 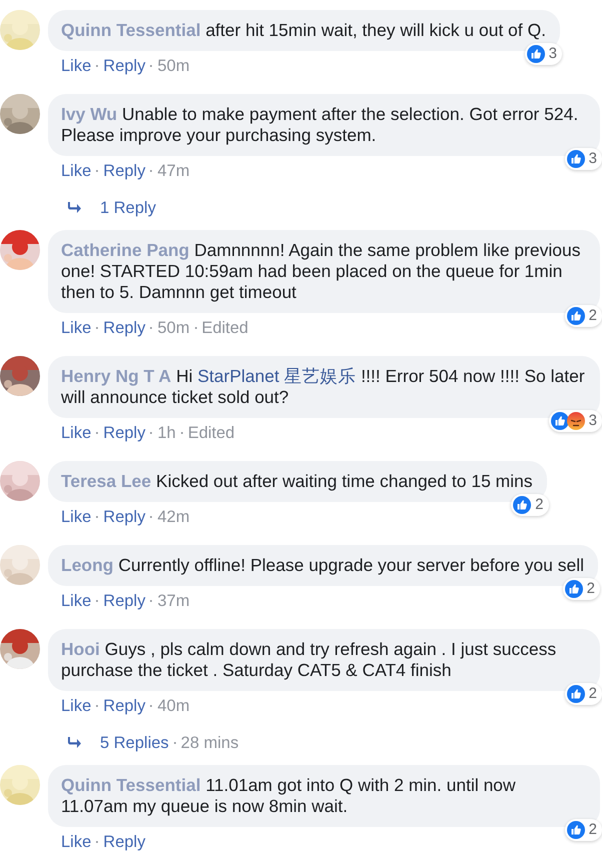 I want to click on timestamp: 28 mins, so click(x=209, y=743).